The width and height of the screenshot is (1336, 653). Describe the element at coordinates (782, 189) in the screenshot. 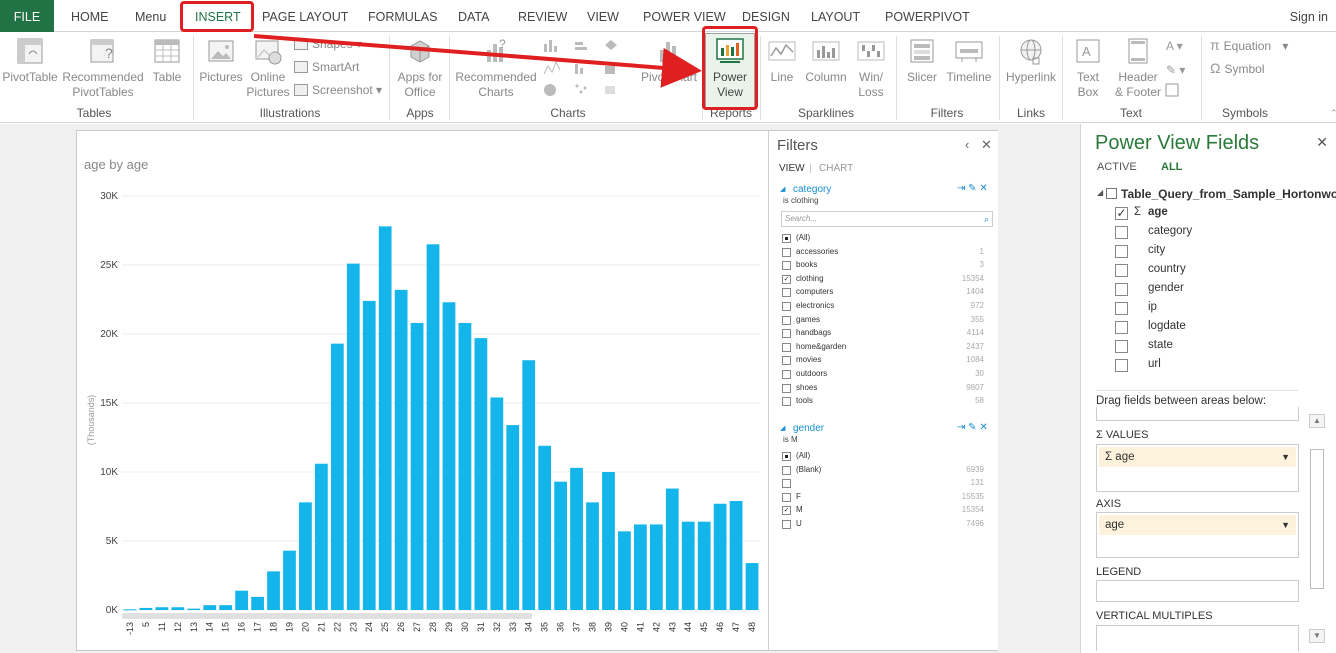

I see `category-expand-icon: ◢` at that location.